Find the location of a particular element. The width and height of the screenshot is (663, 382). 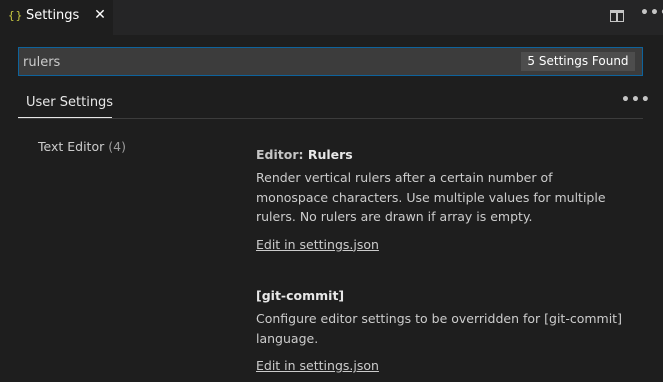

editor-tab-bar: {} Settings ✕ ••• is located at coordinates (331, 17).